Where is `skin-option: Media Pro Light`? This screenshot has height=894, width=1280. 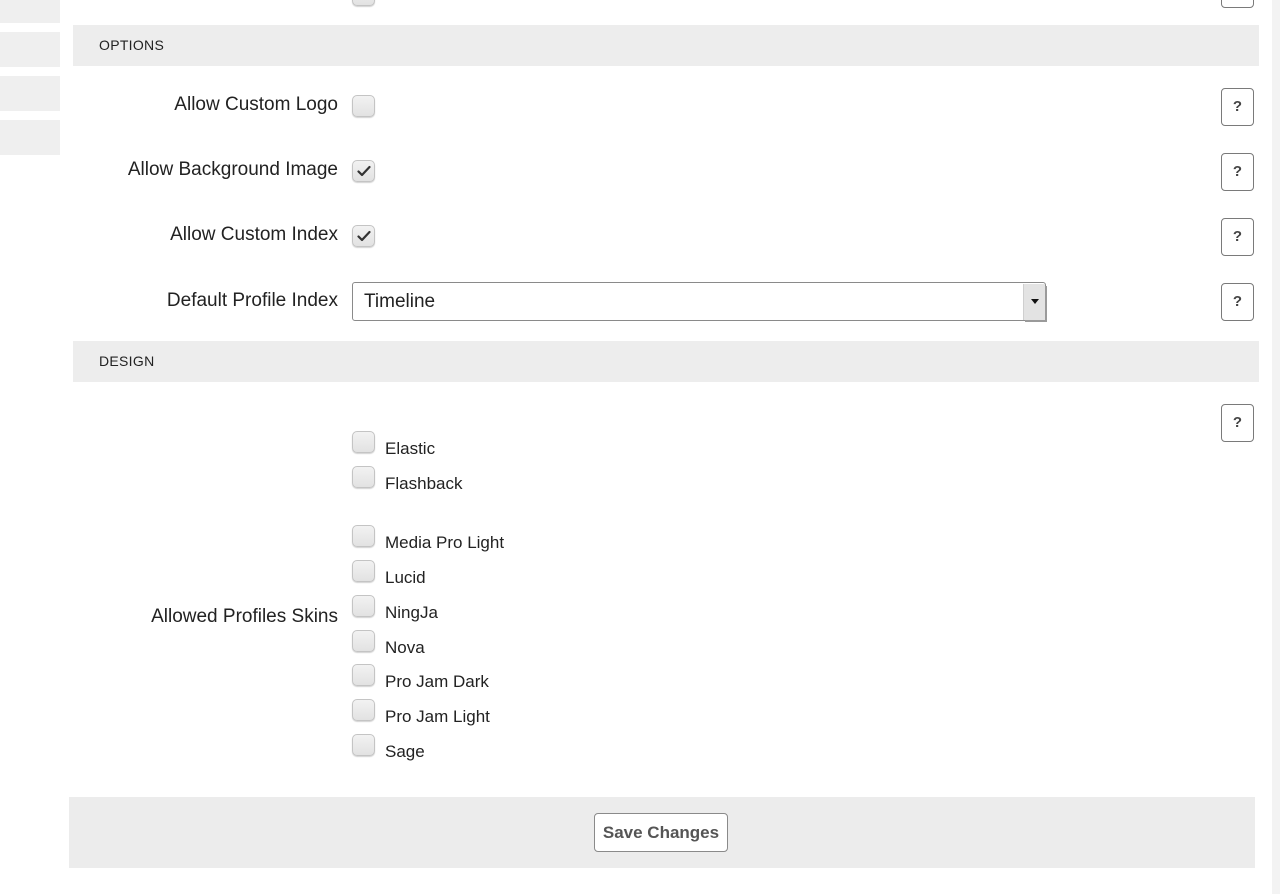
skin-option: Media Pro Light is located at coordinates (428, 540).